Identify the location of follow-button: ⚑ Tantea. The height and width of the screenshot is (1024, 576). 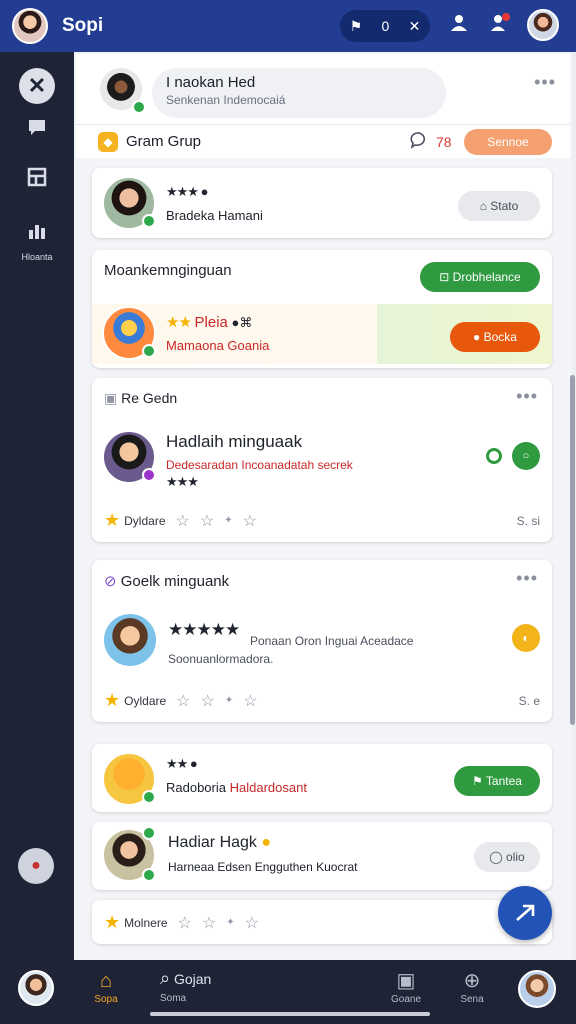
(497, 781).